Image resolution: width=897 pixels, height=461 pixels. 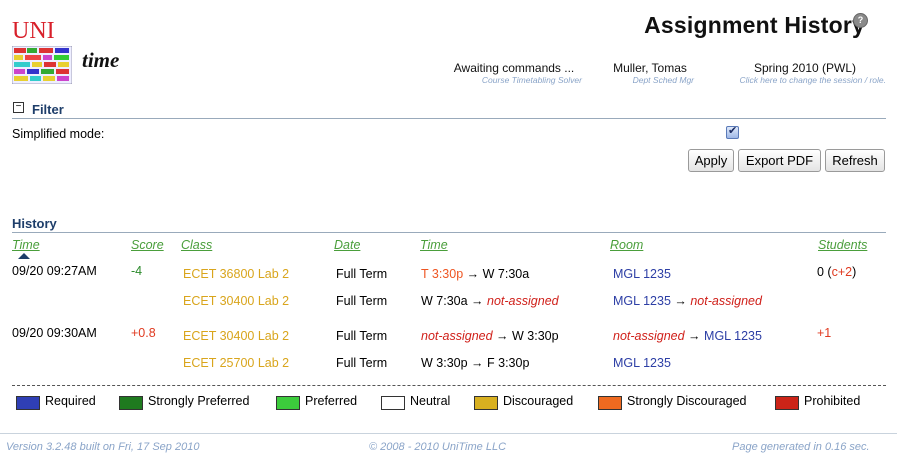 What do you see at coordinates (42, 65) in the screenshot?
I see `logo-grid-icon` at bounding box center [42, 65].